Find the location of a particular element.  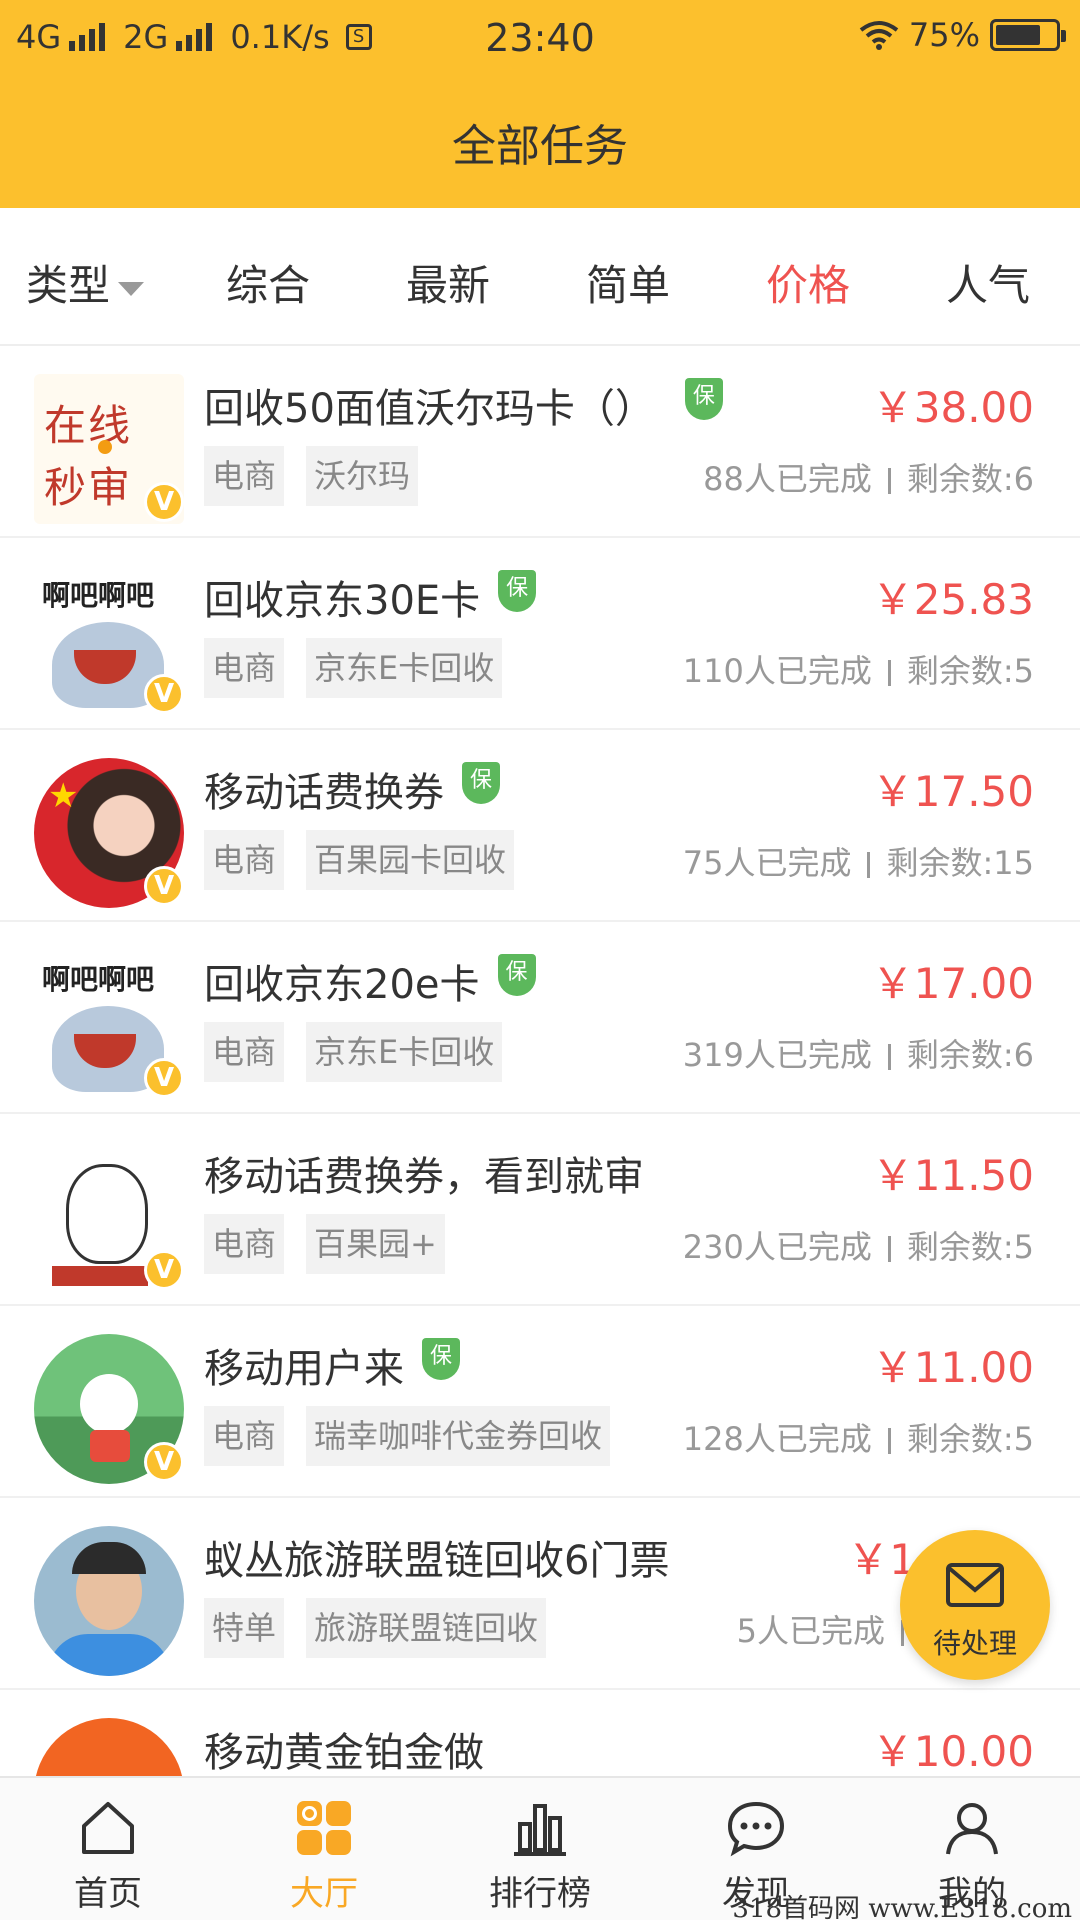

tab-newest: 最新 is located at coordinates (448, 282).